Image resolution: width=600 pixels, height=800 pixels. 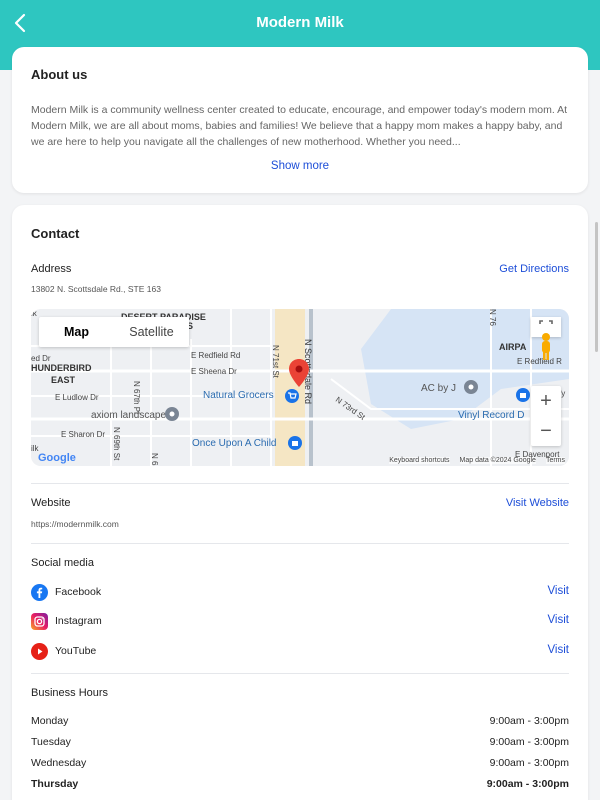 I want to click on contact-title: Contact, so click(x=55, y=233).